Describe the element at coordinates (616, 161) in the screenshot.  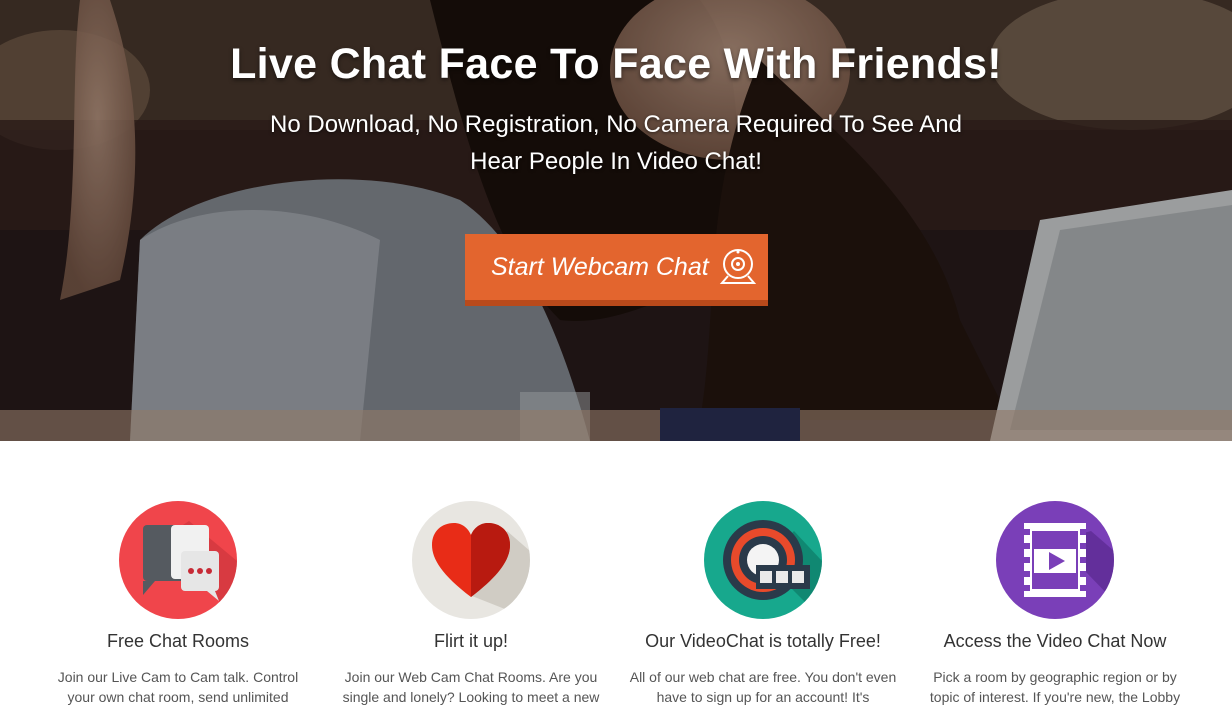
I see `hero-subtitle-line2: Hear People In Video Chat!` at that location.